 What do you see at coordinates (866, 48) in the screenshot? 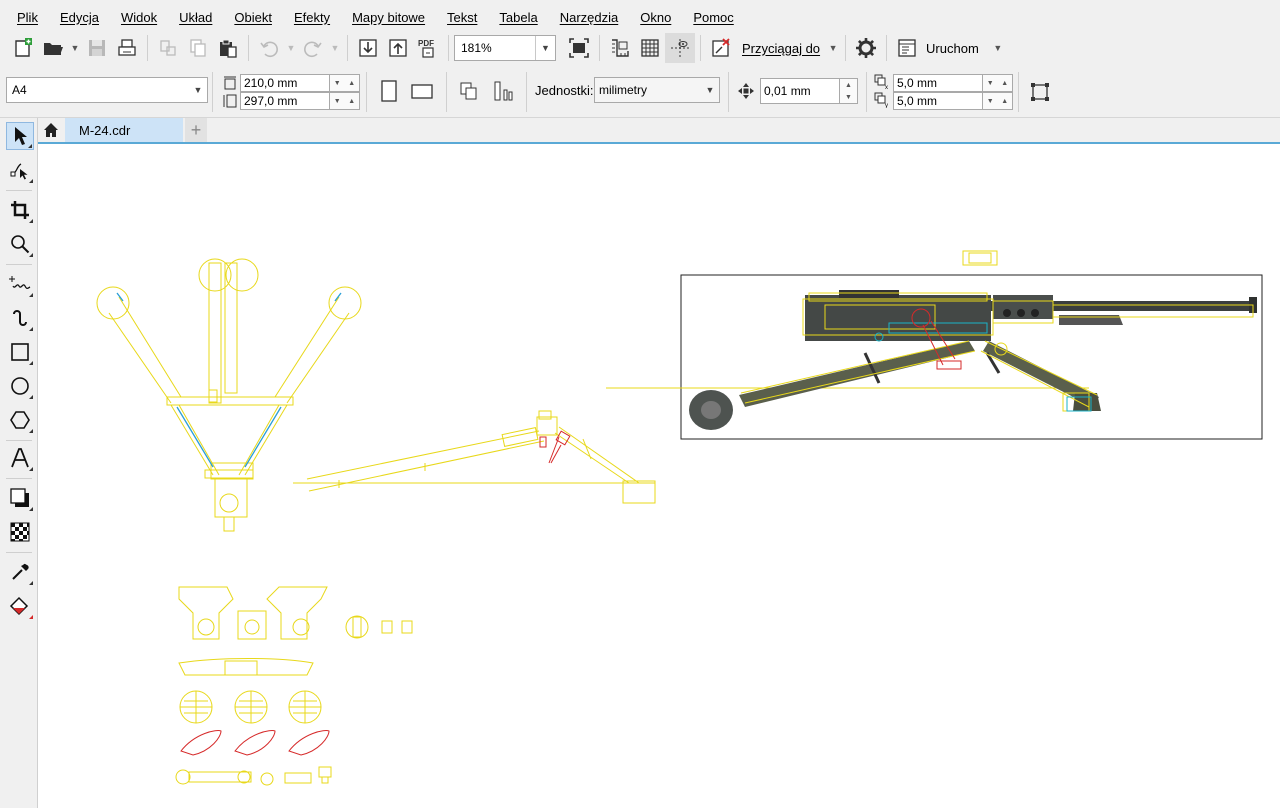
I see `options-button` at bounding box center [866, 48].